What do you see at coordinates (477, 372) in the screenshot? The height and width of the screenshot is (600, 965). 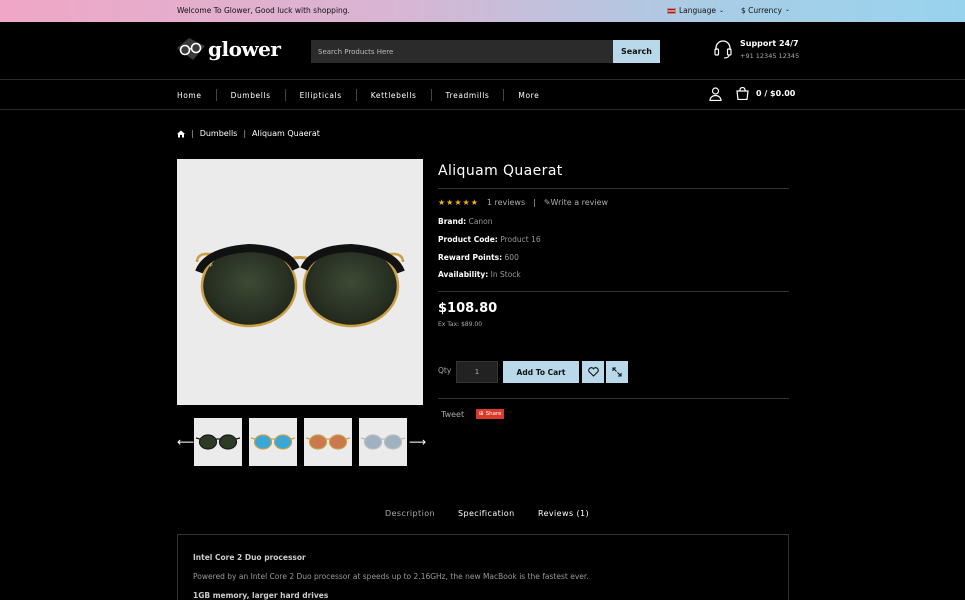 I see `quantity-input` at bounding box center [477, 372].